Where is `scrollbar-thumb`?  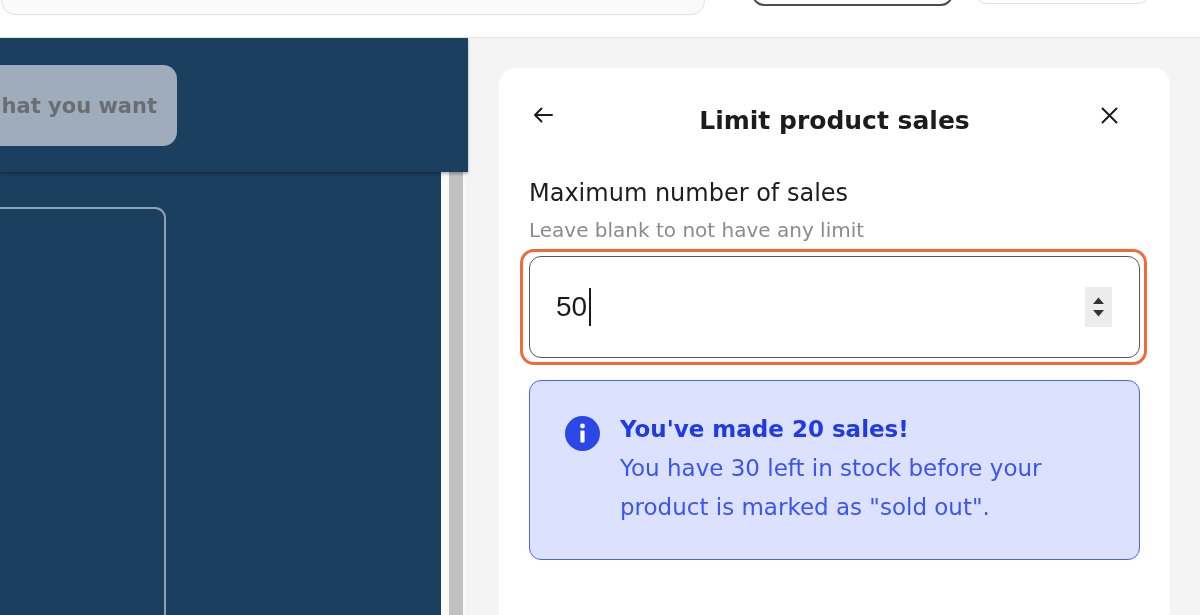
scrollbar-thumb is located at coordinates (456, 393).